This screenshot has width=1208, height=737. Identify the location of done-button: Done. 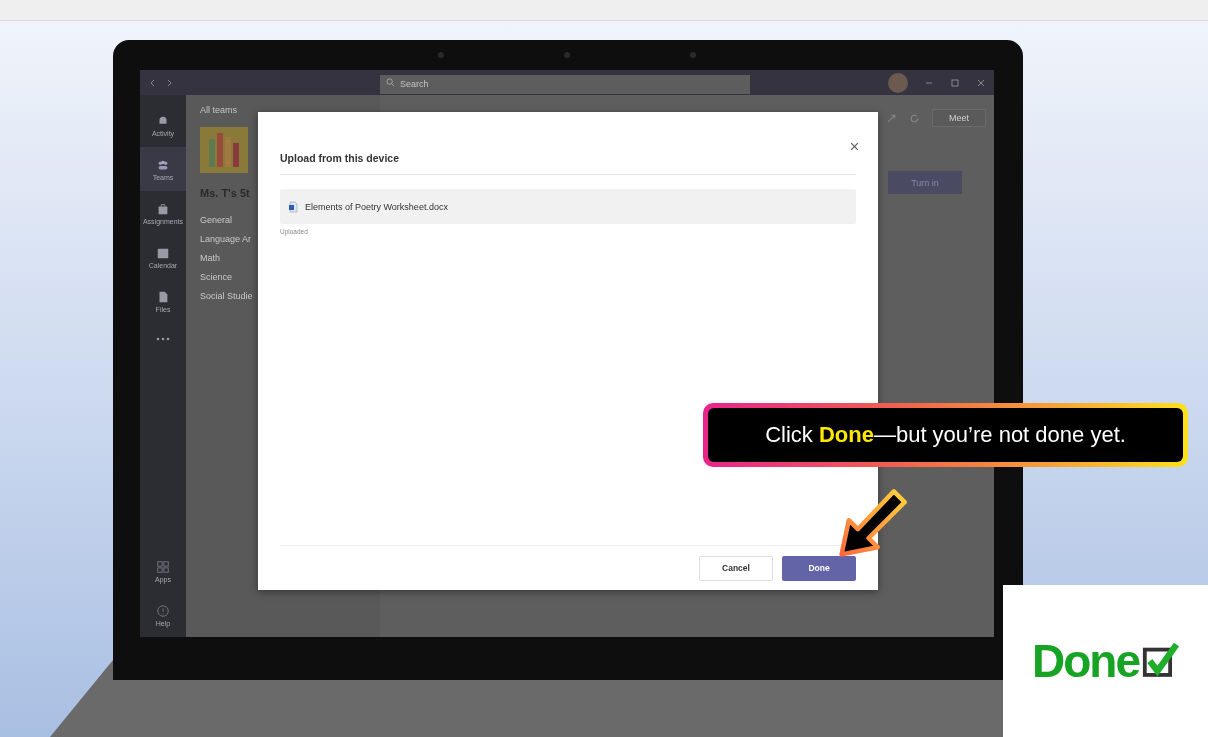
(819, 568).